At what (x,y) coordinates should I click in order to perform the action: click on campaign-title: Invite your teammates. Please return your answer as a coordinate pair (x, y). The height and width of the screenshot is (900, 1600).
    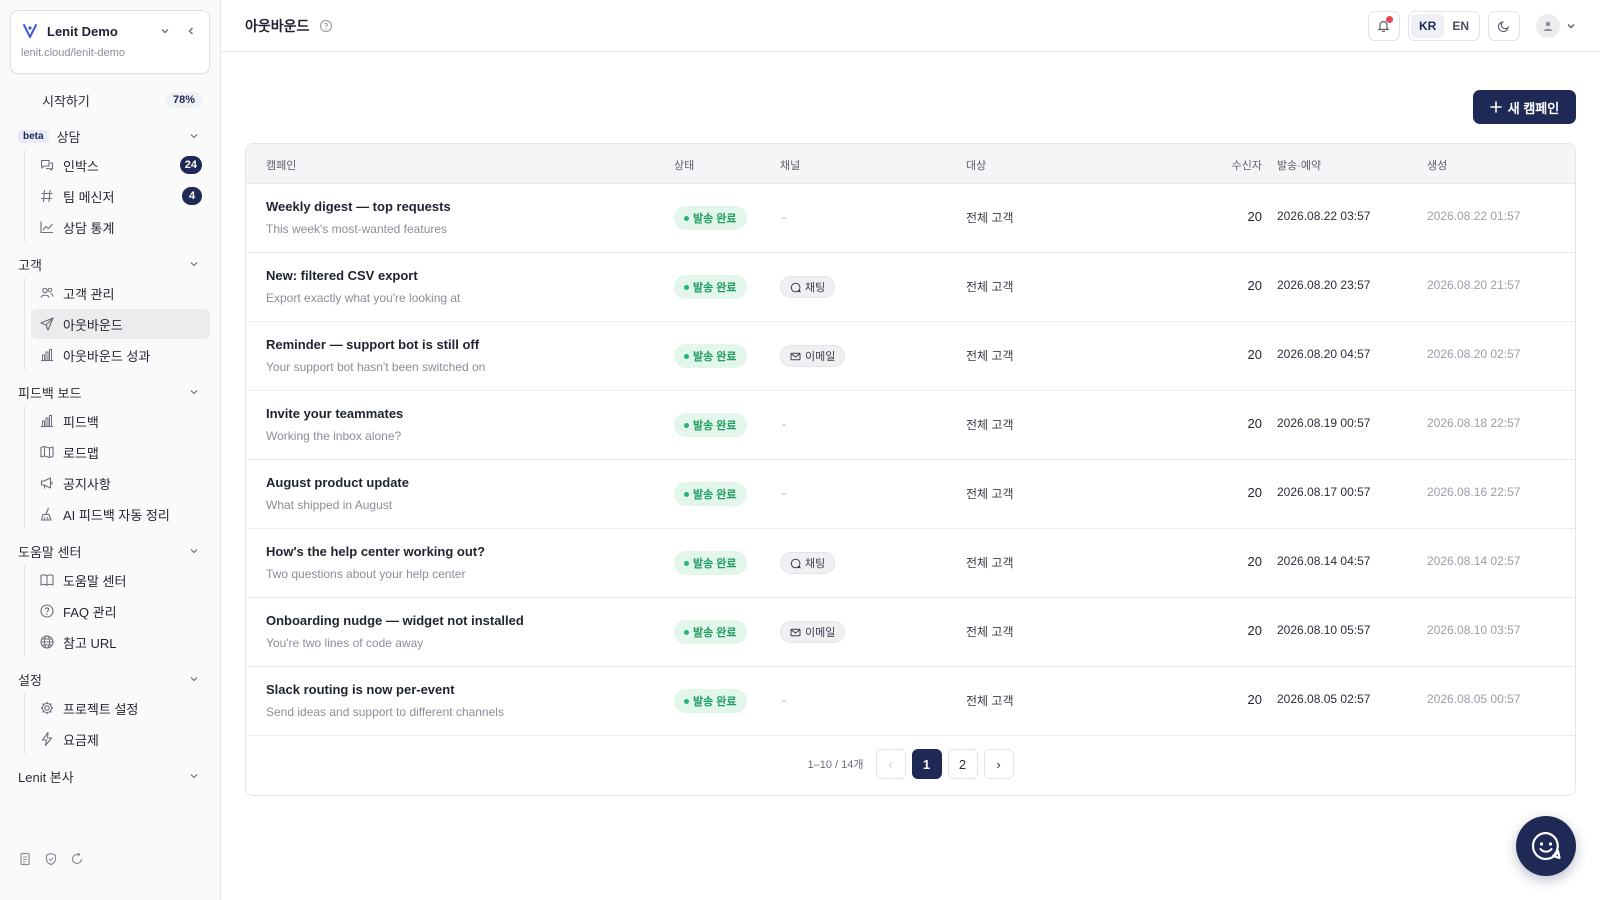
    Looking at the image, I should click on (334, 413).